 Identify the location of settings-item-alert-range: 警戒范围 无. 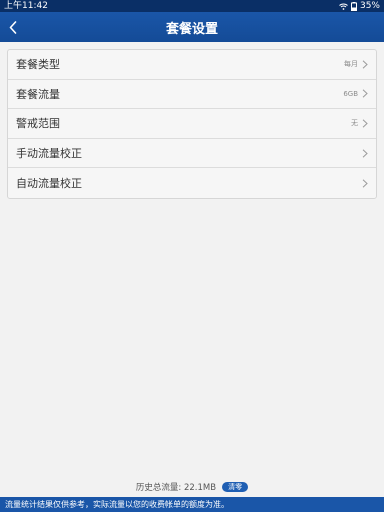
(192, 124).